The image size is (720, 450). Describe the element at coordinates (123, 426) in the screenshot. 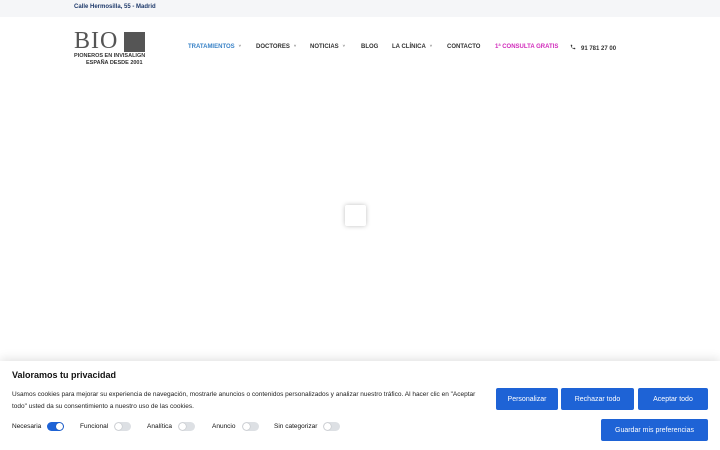

I see `funcional-switch` at that location.